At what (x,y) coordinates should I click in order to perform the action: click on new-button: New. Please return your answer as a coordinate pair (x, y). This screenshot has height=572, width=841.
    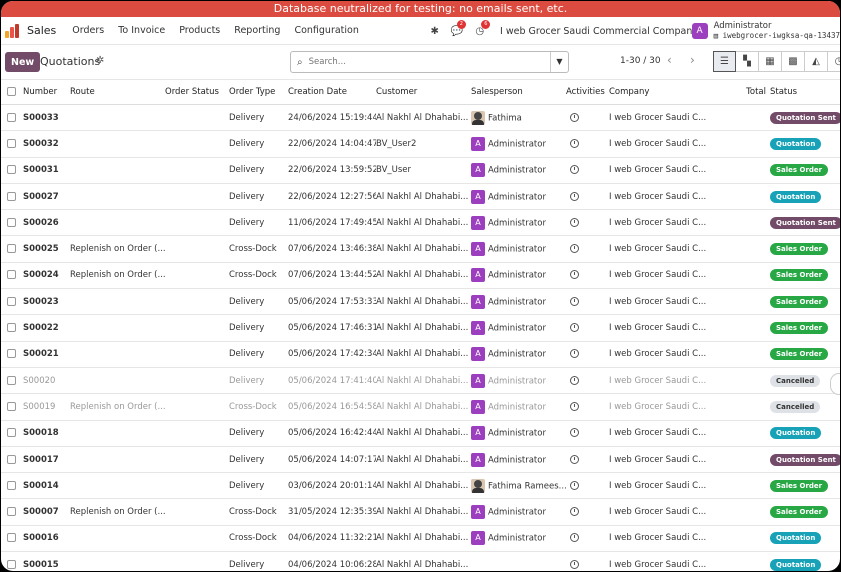
    Looking at the image, I should click on (23, 62).